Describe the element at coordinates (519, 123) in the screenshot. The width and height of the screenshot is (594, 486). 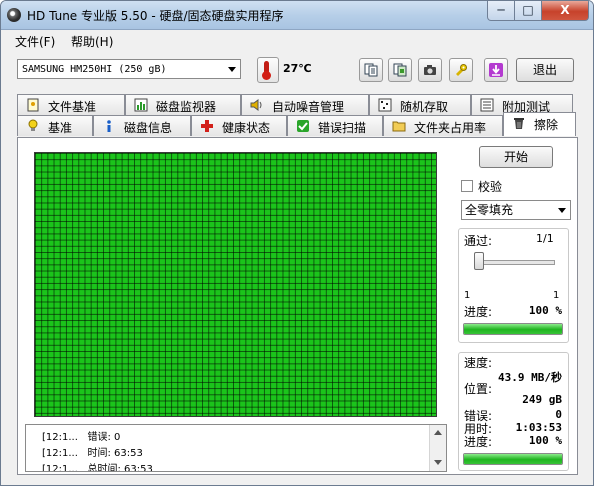
I see `trash-icon` at that location.